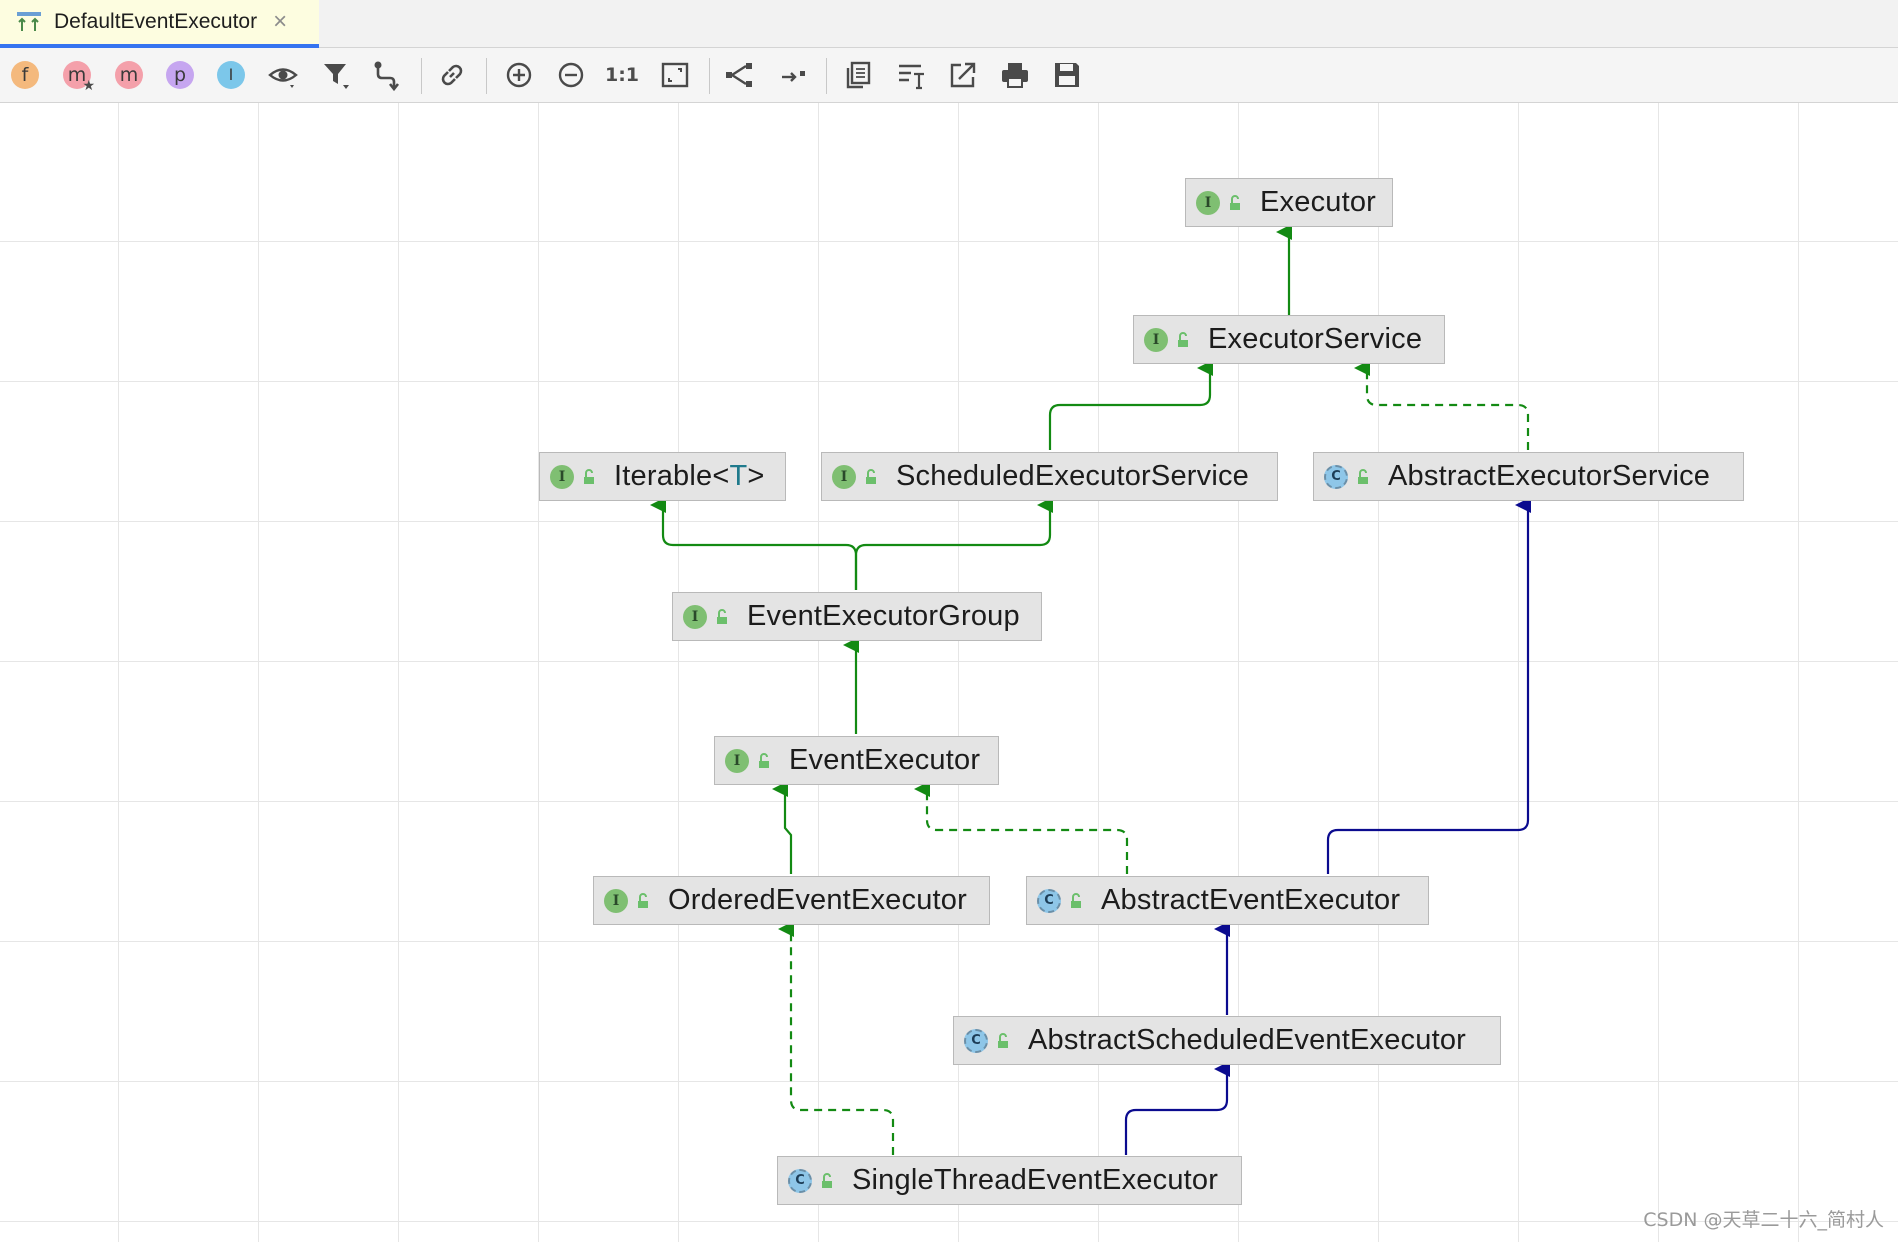 This screenshot has width=1898, height=1242. I want to click on export-button, so click(963, 75).